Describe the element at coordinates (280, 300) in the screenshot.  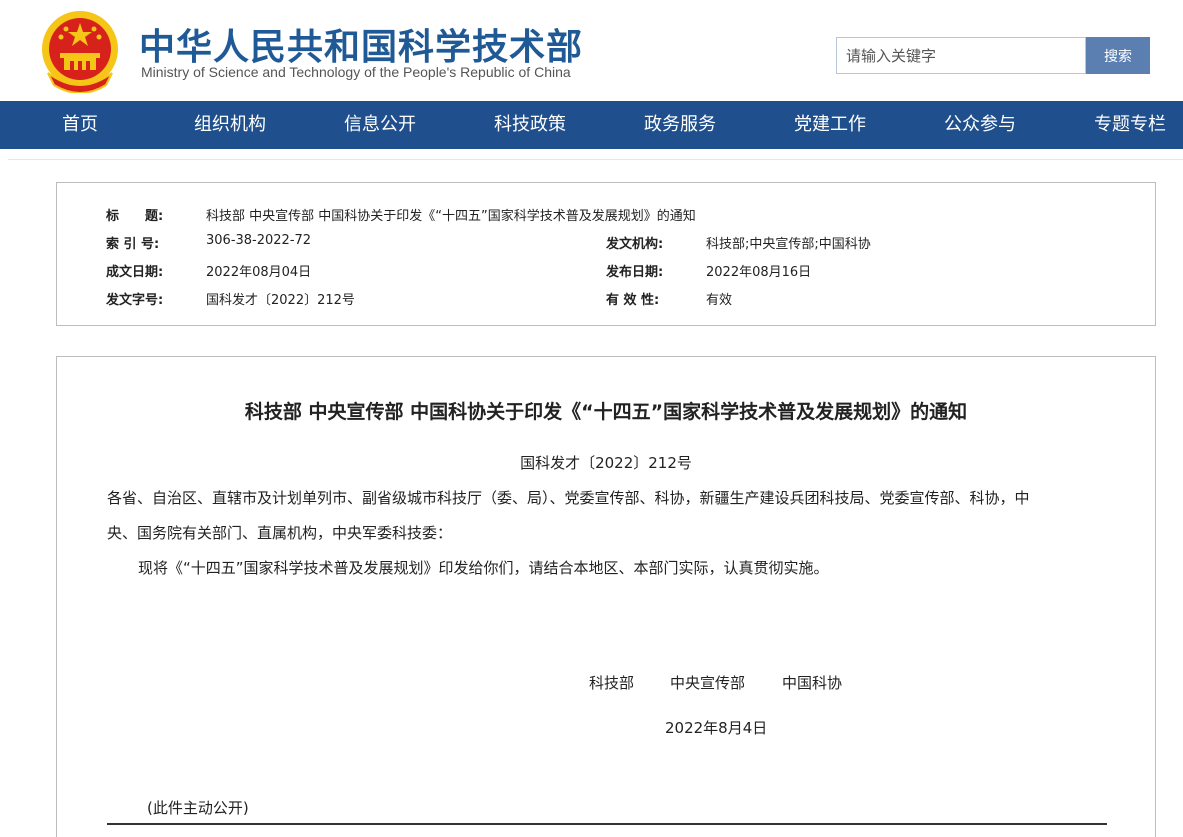
I see `meta-docnum-value: 国科发才〔2022〕212号` at that location.